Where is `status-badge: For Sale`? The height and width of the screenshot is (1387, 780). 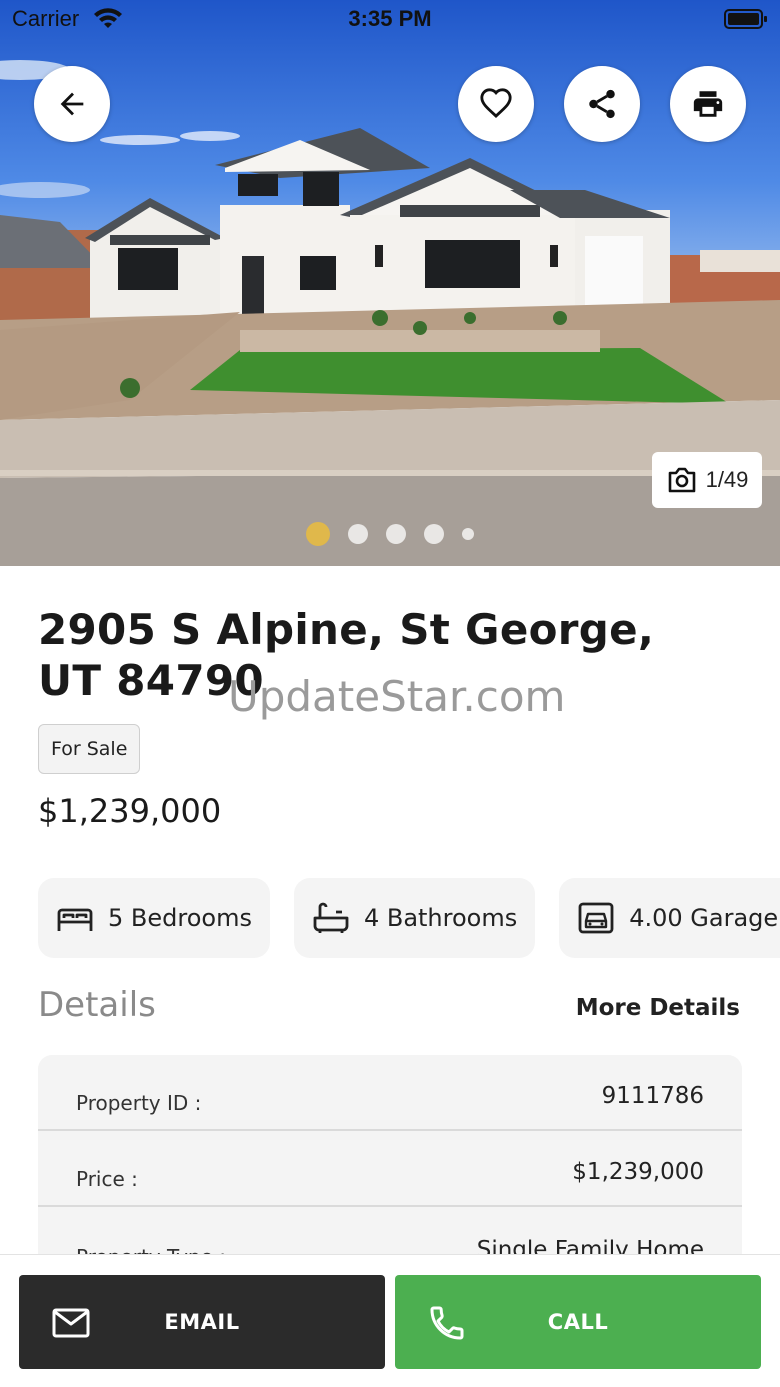 status-badge: For Sale is located at coordinates (89, 749).